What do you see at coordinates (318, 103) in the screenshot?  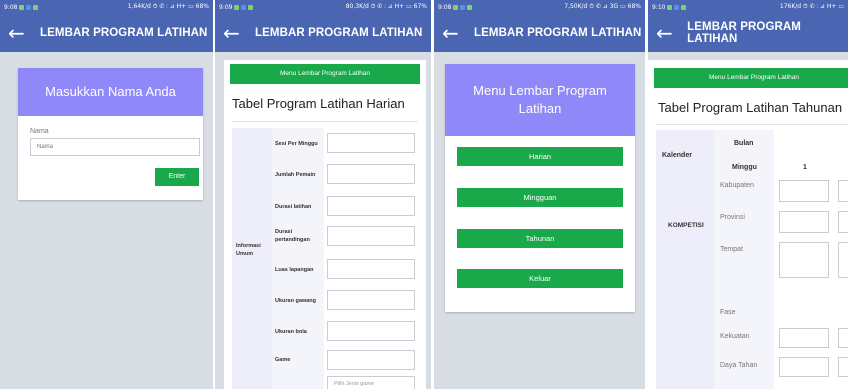 I see `table-title: Tabel Program Latihan Harian` at bounding box center [318, 103].